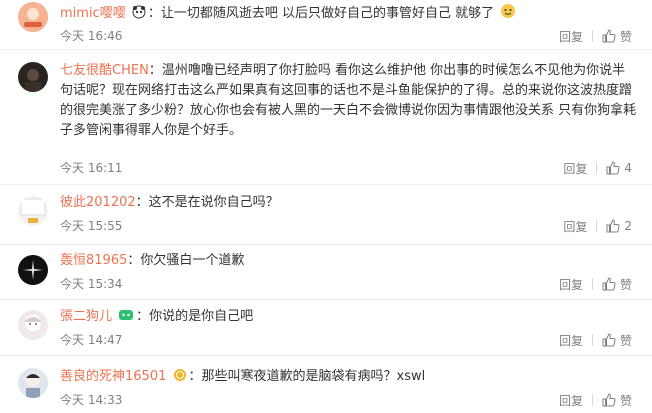 Image resolution: width=652 pixels, height=413 pixels. Describe the element at coordinates (93, 13) in the screenshot. I see `username-link: mimic嘤嘤` at that location.